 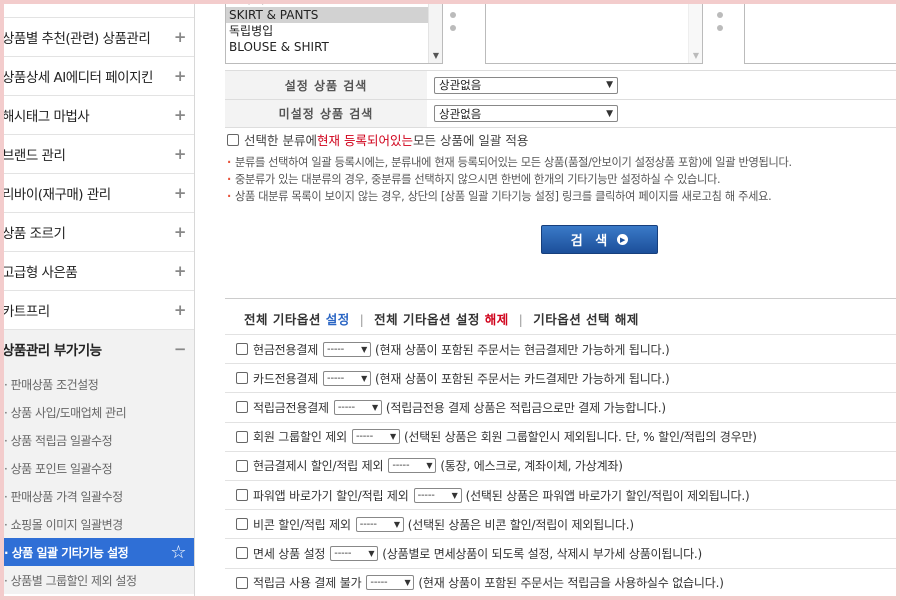 What do you see at coordinates (99, 154) in the screenshot?
I see `sidebar-item: 브랜드 관리 +` at bounding box center [99, 154].